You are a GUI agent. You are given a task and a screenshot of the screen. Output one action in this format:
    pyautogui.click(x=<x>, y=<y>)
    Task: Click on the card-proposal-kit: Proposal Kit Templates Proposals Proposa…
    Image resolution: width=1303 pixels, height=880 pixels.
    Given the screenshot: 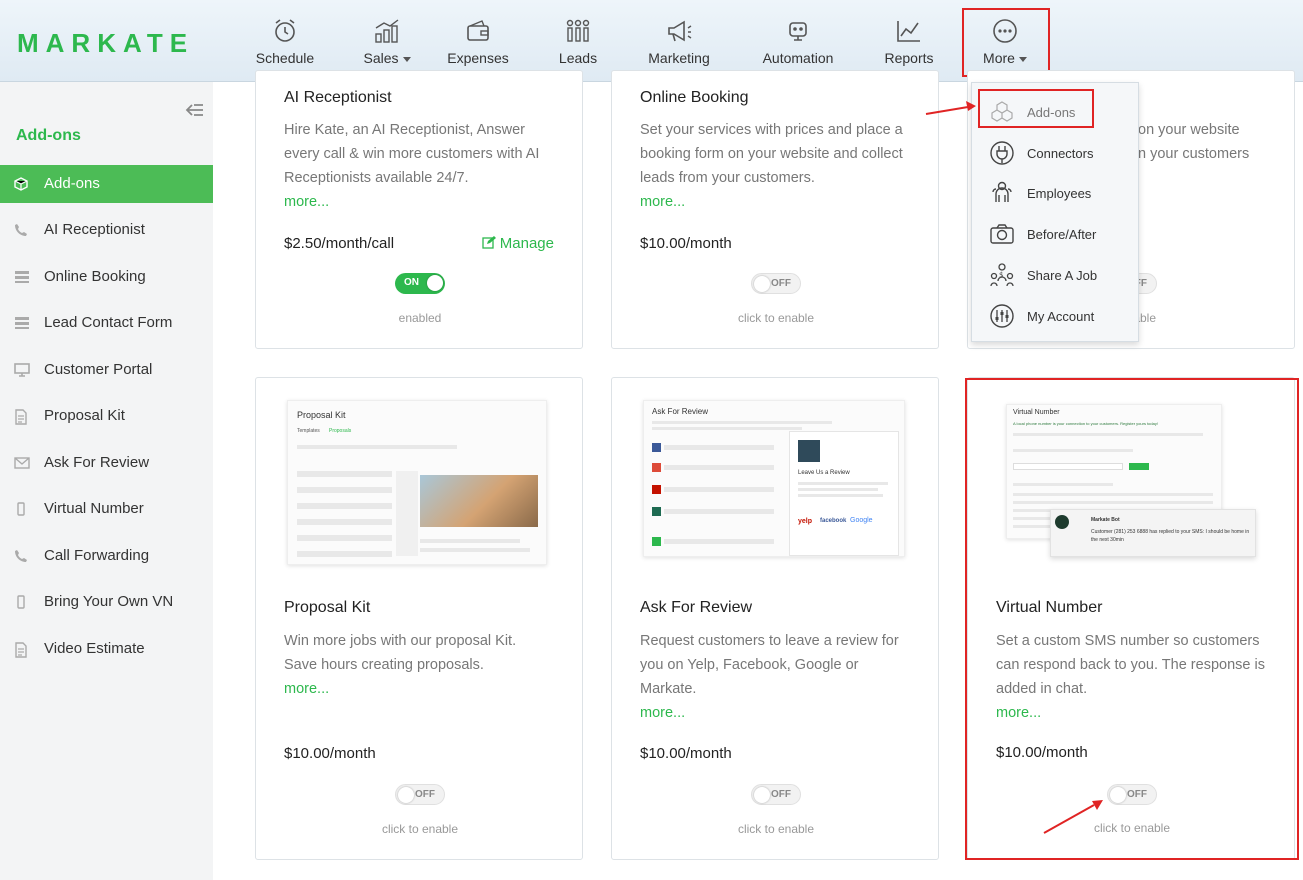 What is the action you would take?
    pyautogui.click(x=419, y=618)
    